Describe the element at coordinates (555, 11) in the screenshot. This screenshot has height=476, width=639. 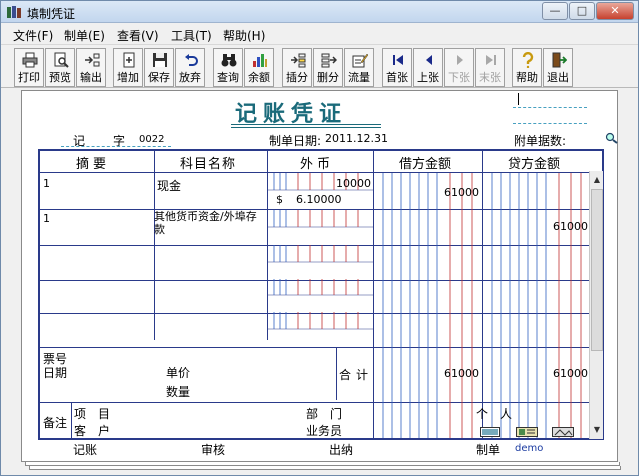
I see `minimize-button: —` at that location.